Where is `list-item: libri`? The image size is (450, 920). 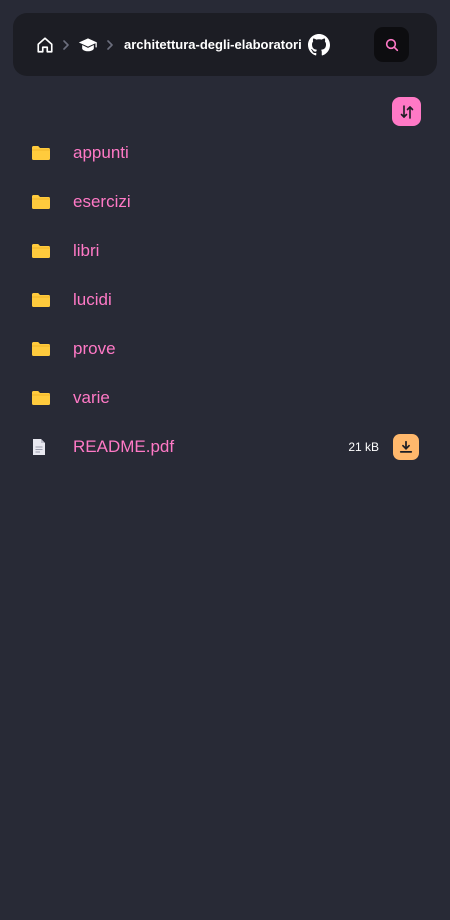
list-item: libri is located at coordinates (225, 250).